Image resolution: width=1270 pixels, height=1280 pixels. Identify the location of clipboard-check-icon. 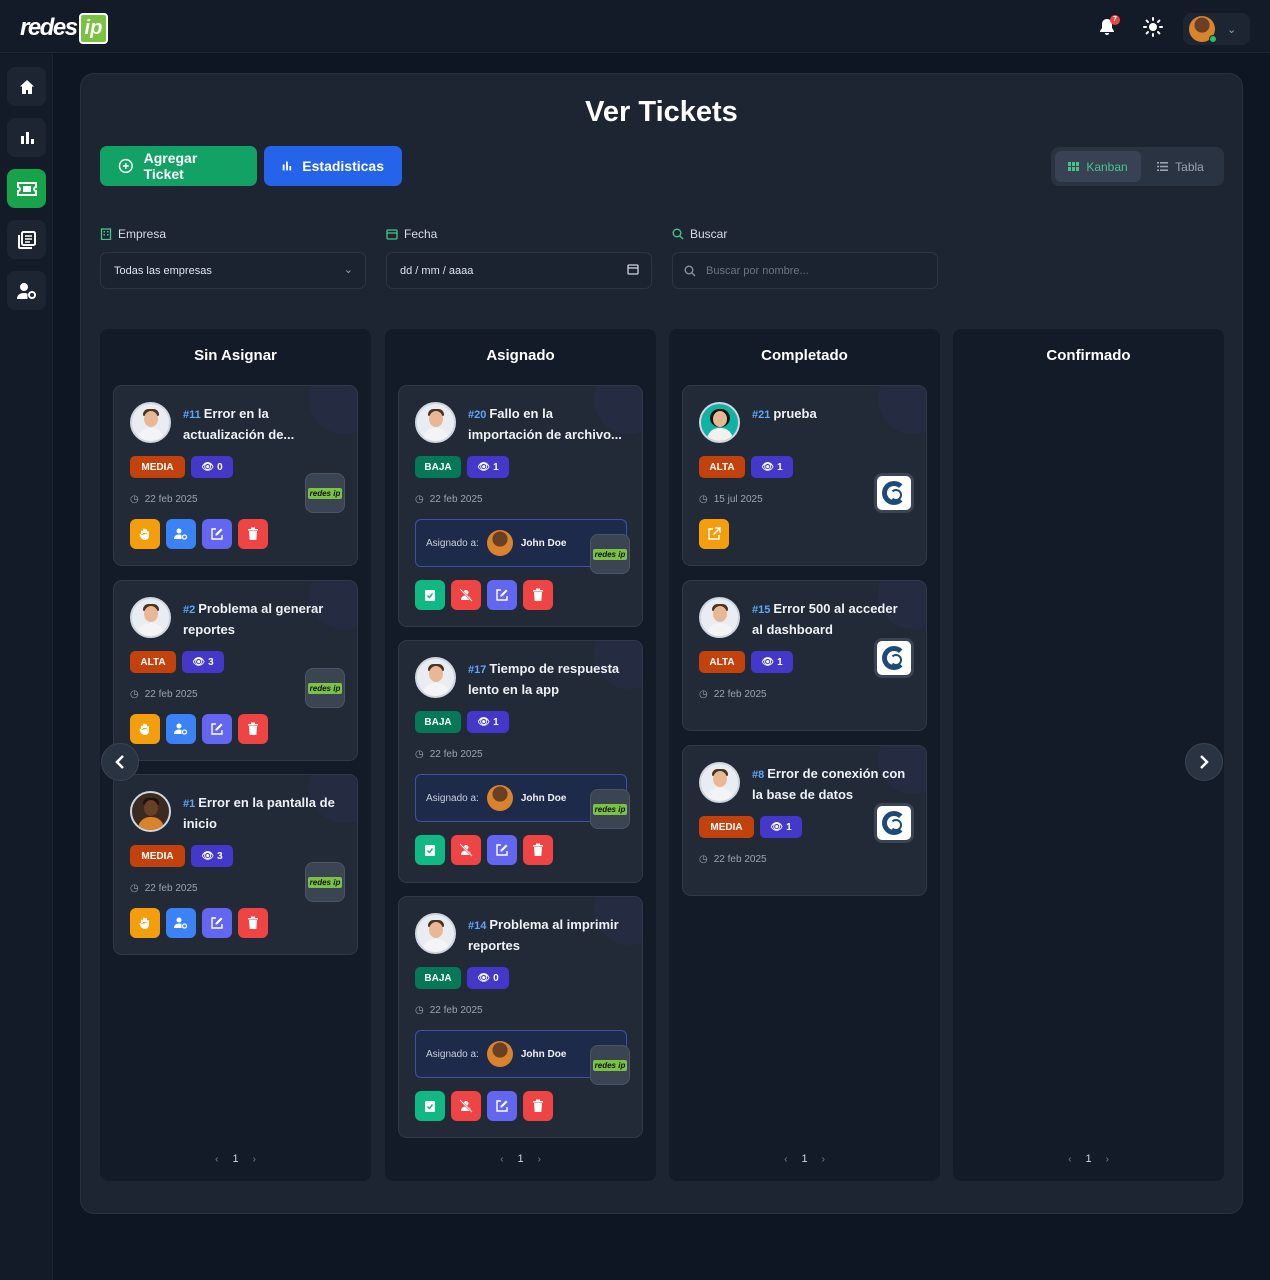
(430, 850).